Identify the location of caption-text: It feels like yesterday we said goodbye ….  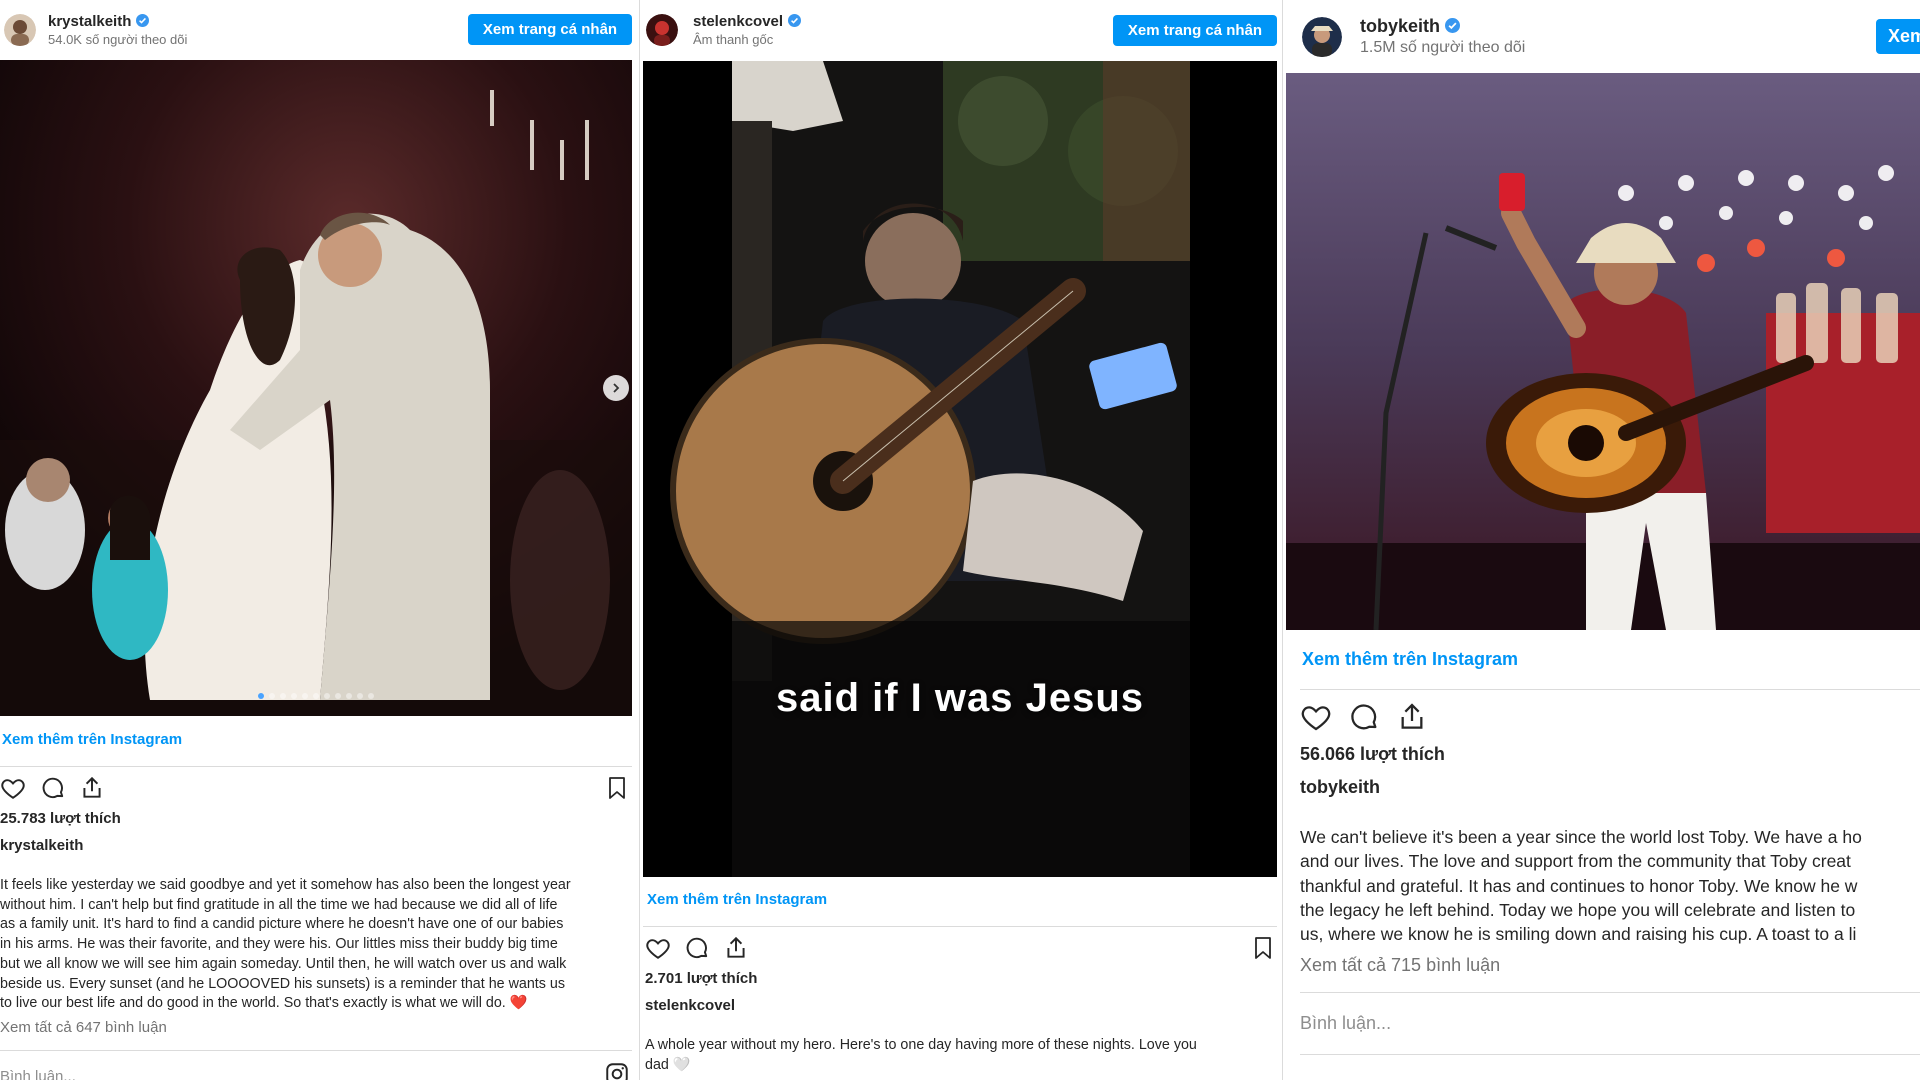
(318, 945).